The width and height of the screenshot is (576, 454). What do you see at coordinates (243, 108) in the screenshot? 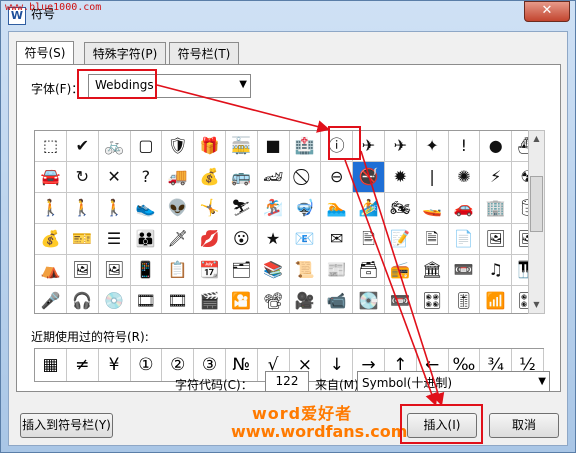
I see `arrow-font-to-symbol` at bounding box center [243, 108].